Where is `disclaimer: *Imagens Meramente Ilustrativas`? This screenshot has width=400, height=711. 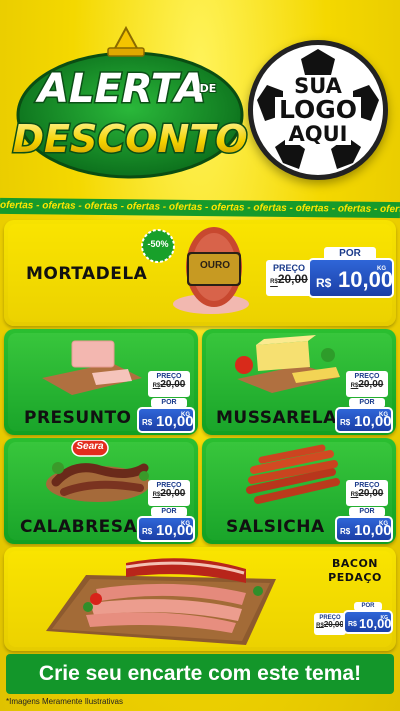 disclaimer: *Imagens Meramente Ilustrativas is located at coordinates (64, 701).